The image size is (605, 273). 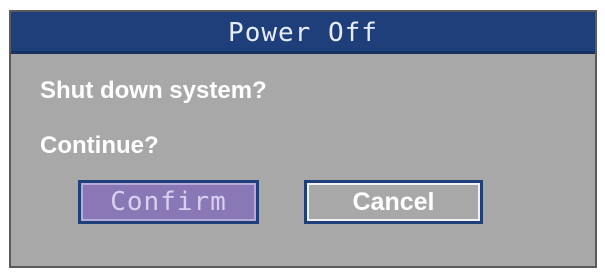 I want to click on shutdown-message: Shut down system?, so click(x=153, y=90).